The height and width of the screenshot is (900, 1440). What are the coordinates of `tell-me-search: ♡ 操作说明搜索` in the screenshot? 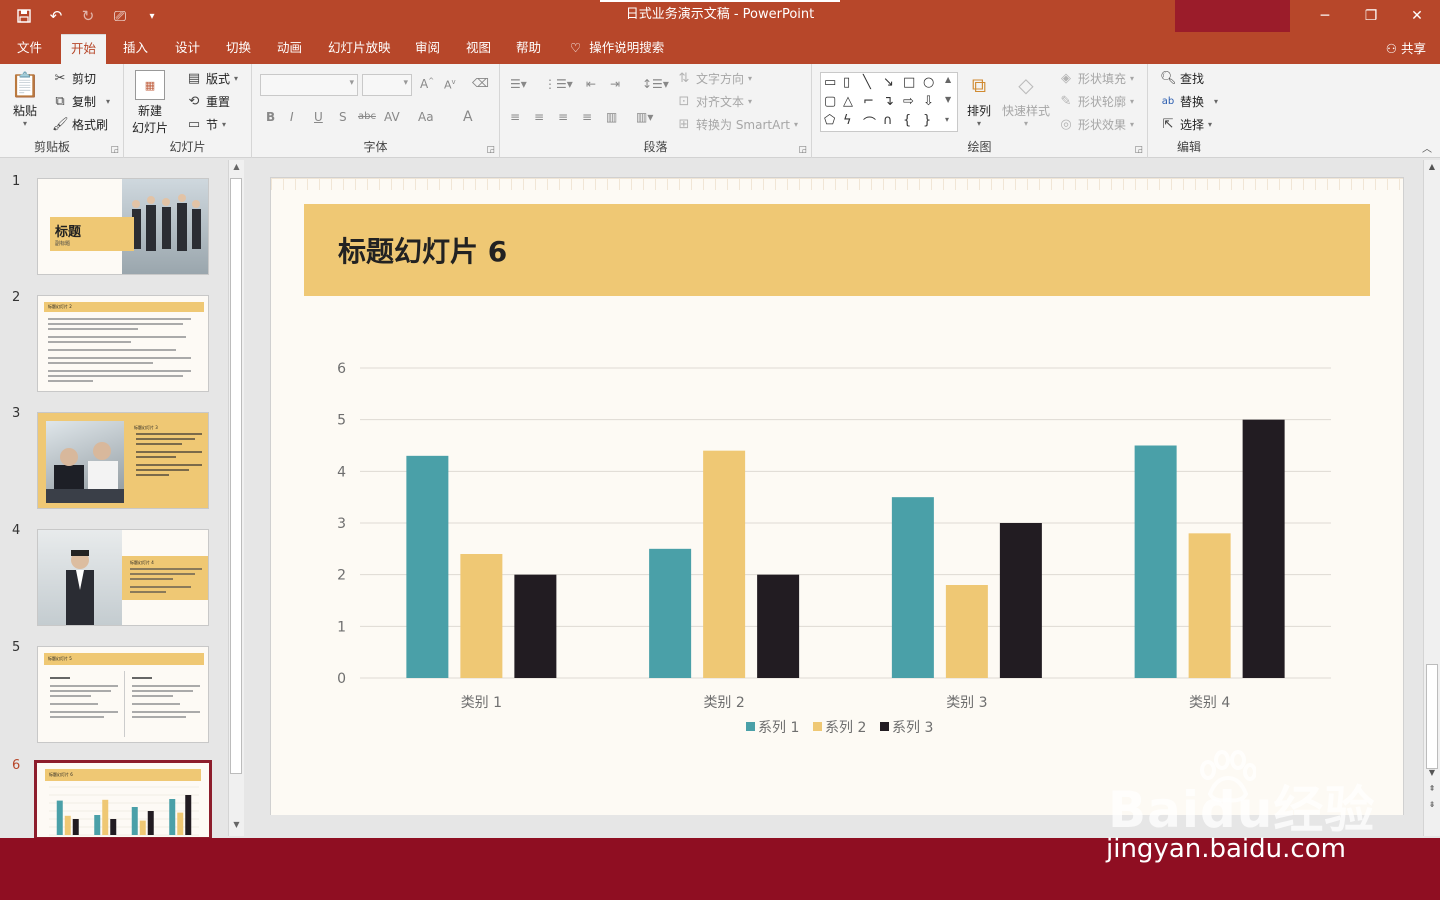 It's located at (617, 49).